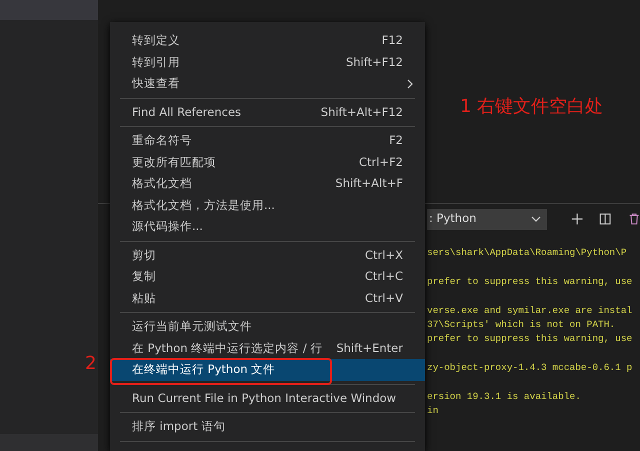  Describe the element at coordinates (267, 327) in the screenshot. I see `menu-item: 运行当前单元测试文件` at that location.